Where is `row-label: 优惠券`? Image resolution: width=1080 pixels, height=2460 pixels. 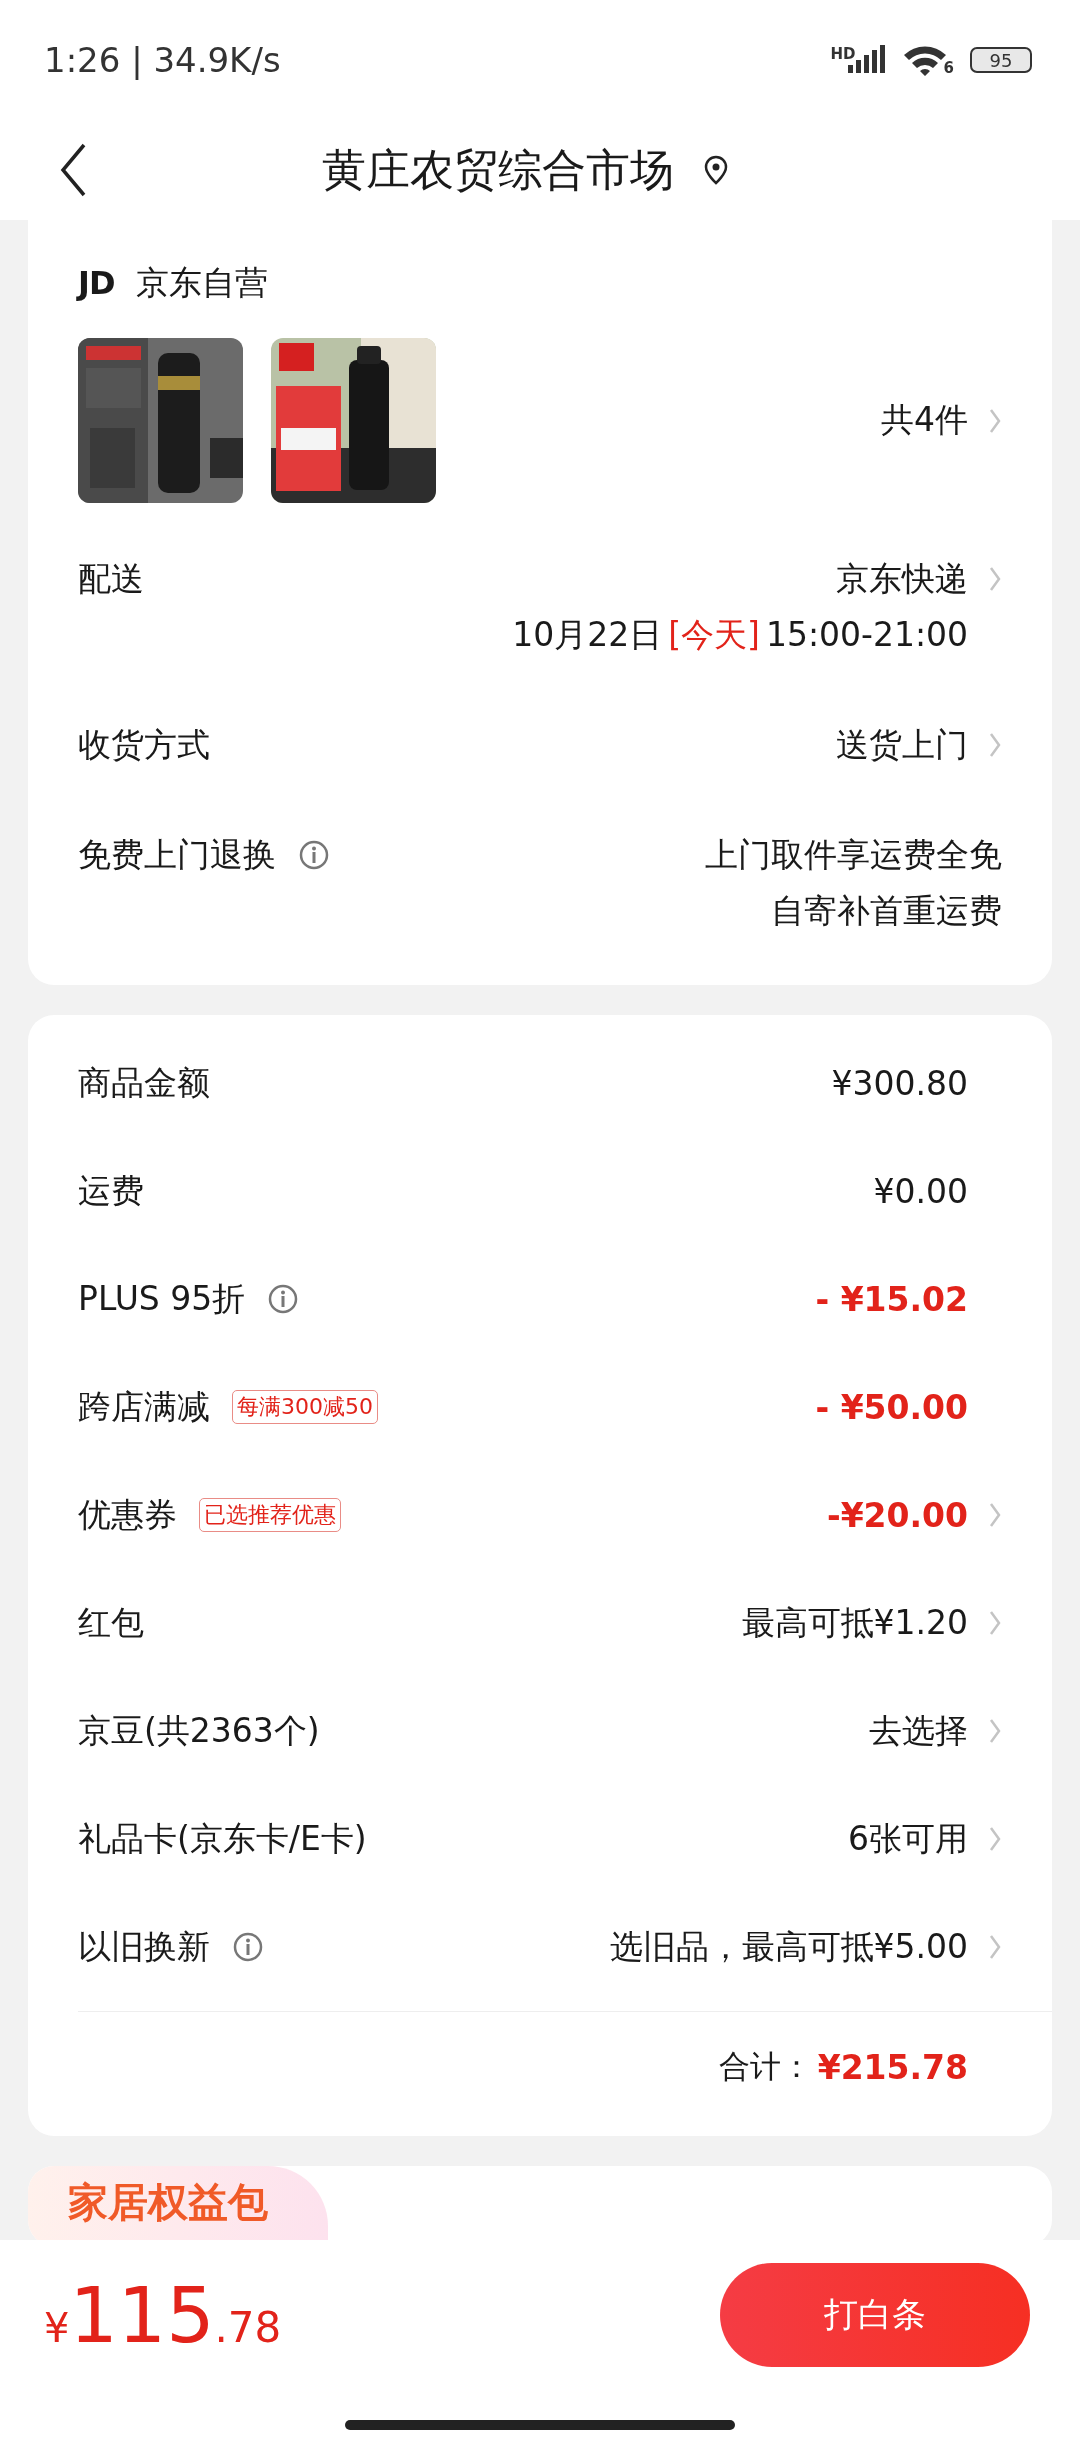 row-label: 优惠券 is located at coordinates (127, 1515).